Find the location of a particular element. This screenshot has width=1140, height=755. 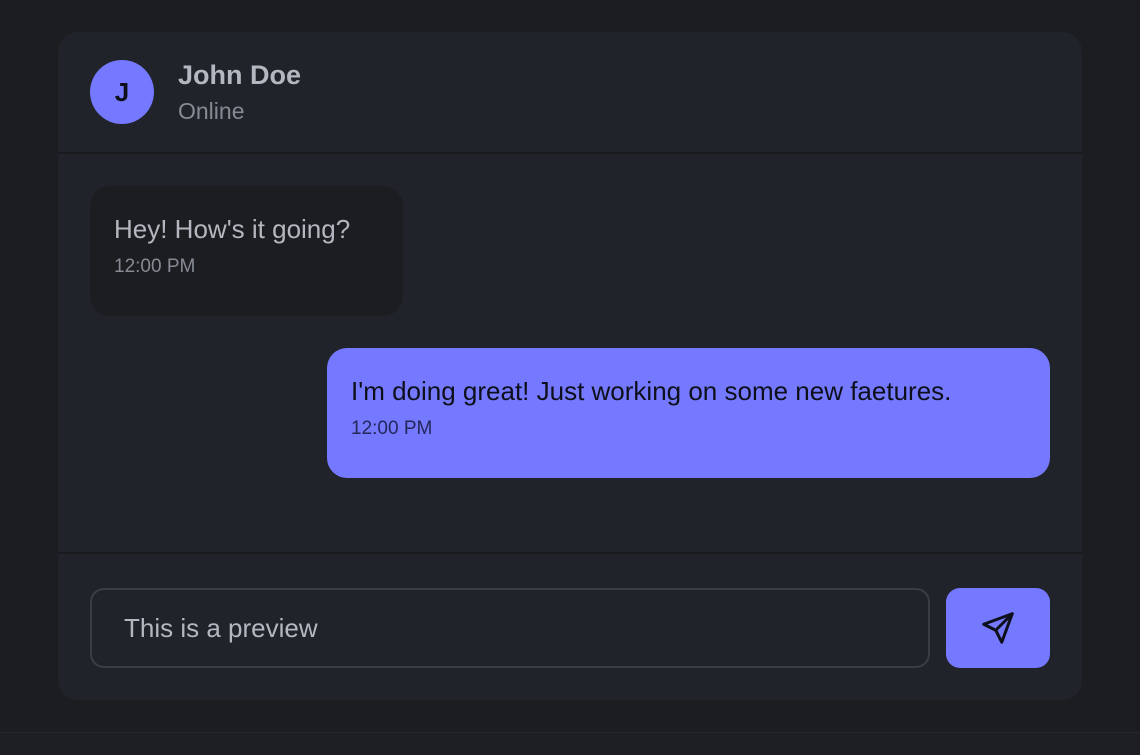

page-bottom-edge is located at coordinates (570, 743).